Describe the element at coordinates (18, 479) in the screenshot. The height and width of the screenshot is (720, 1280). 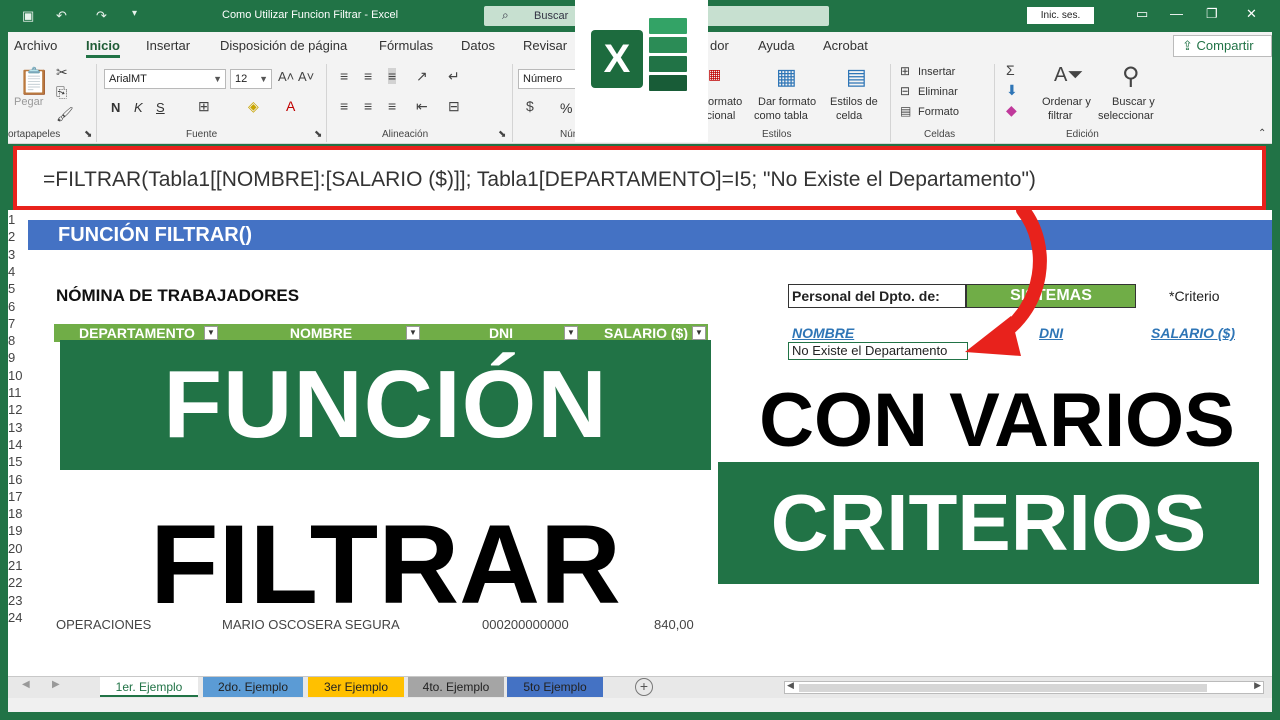
I see `row-header: 16` at that location.